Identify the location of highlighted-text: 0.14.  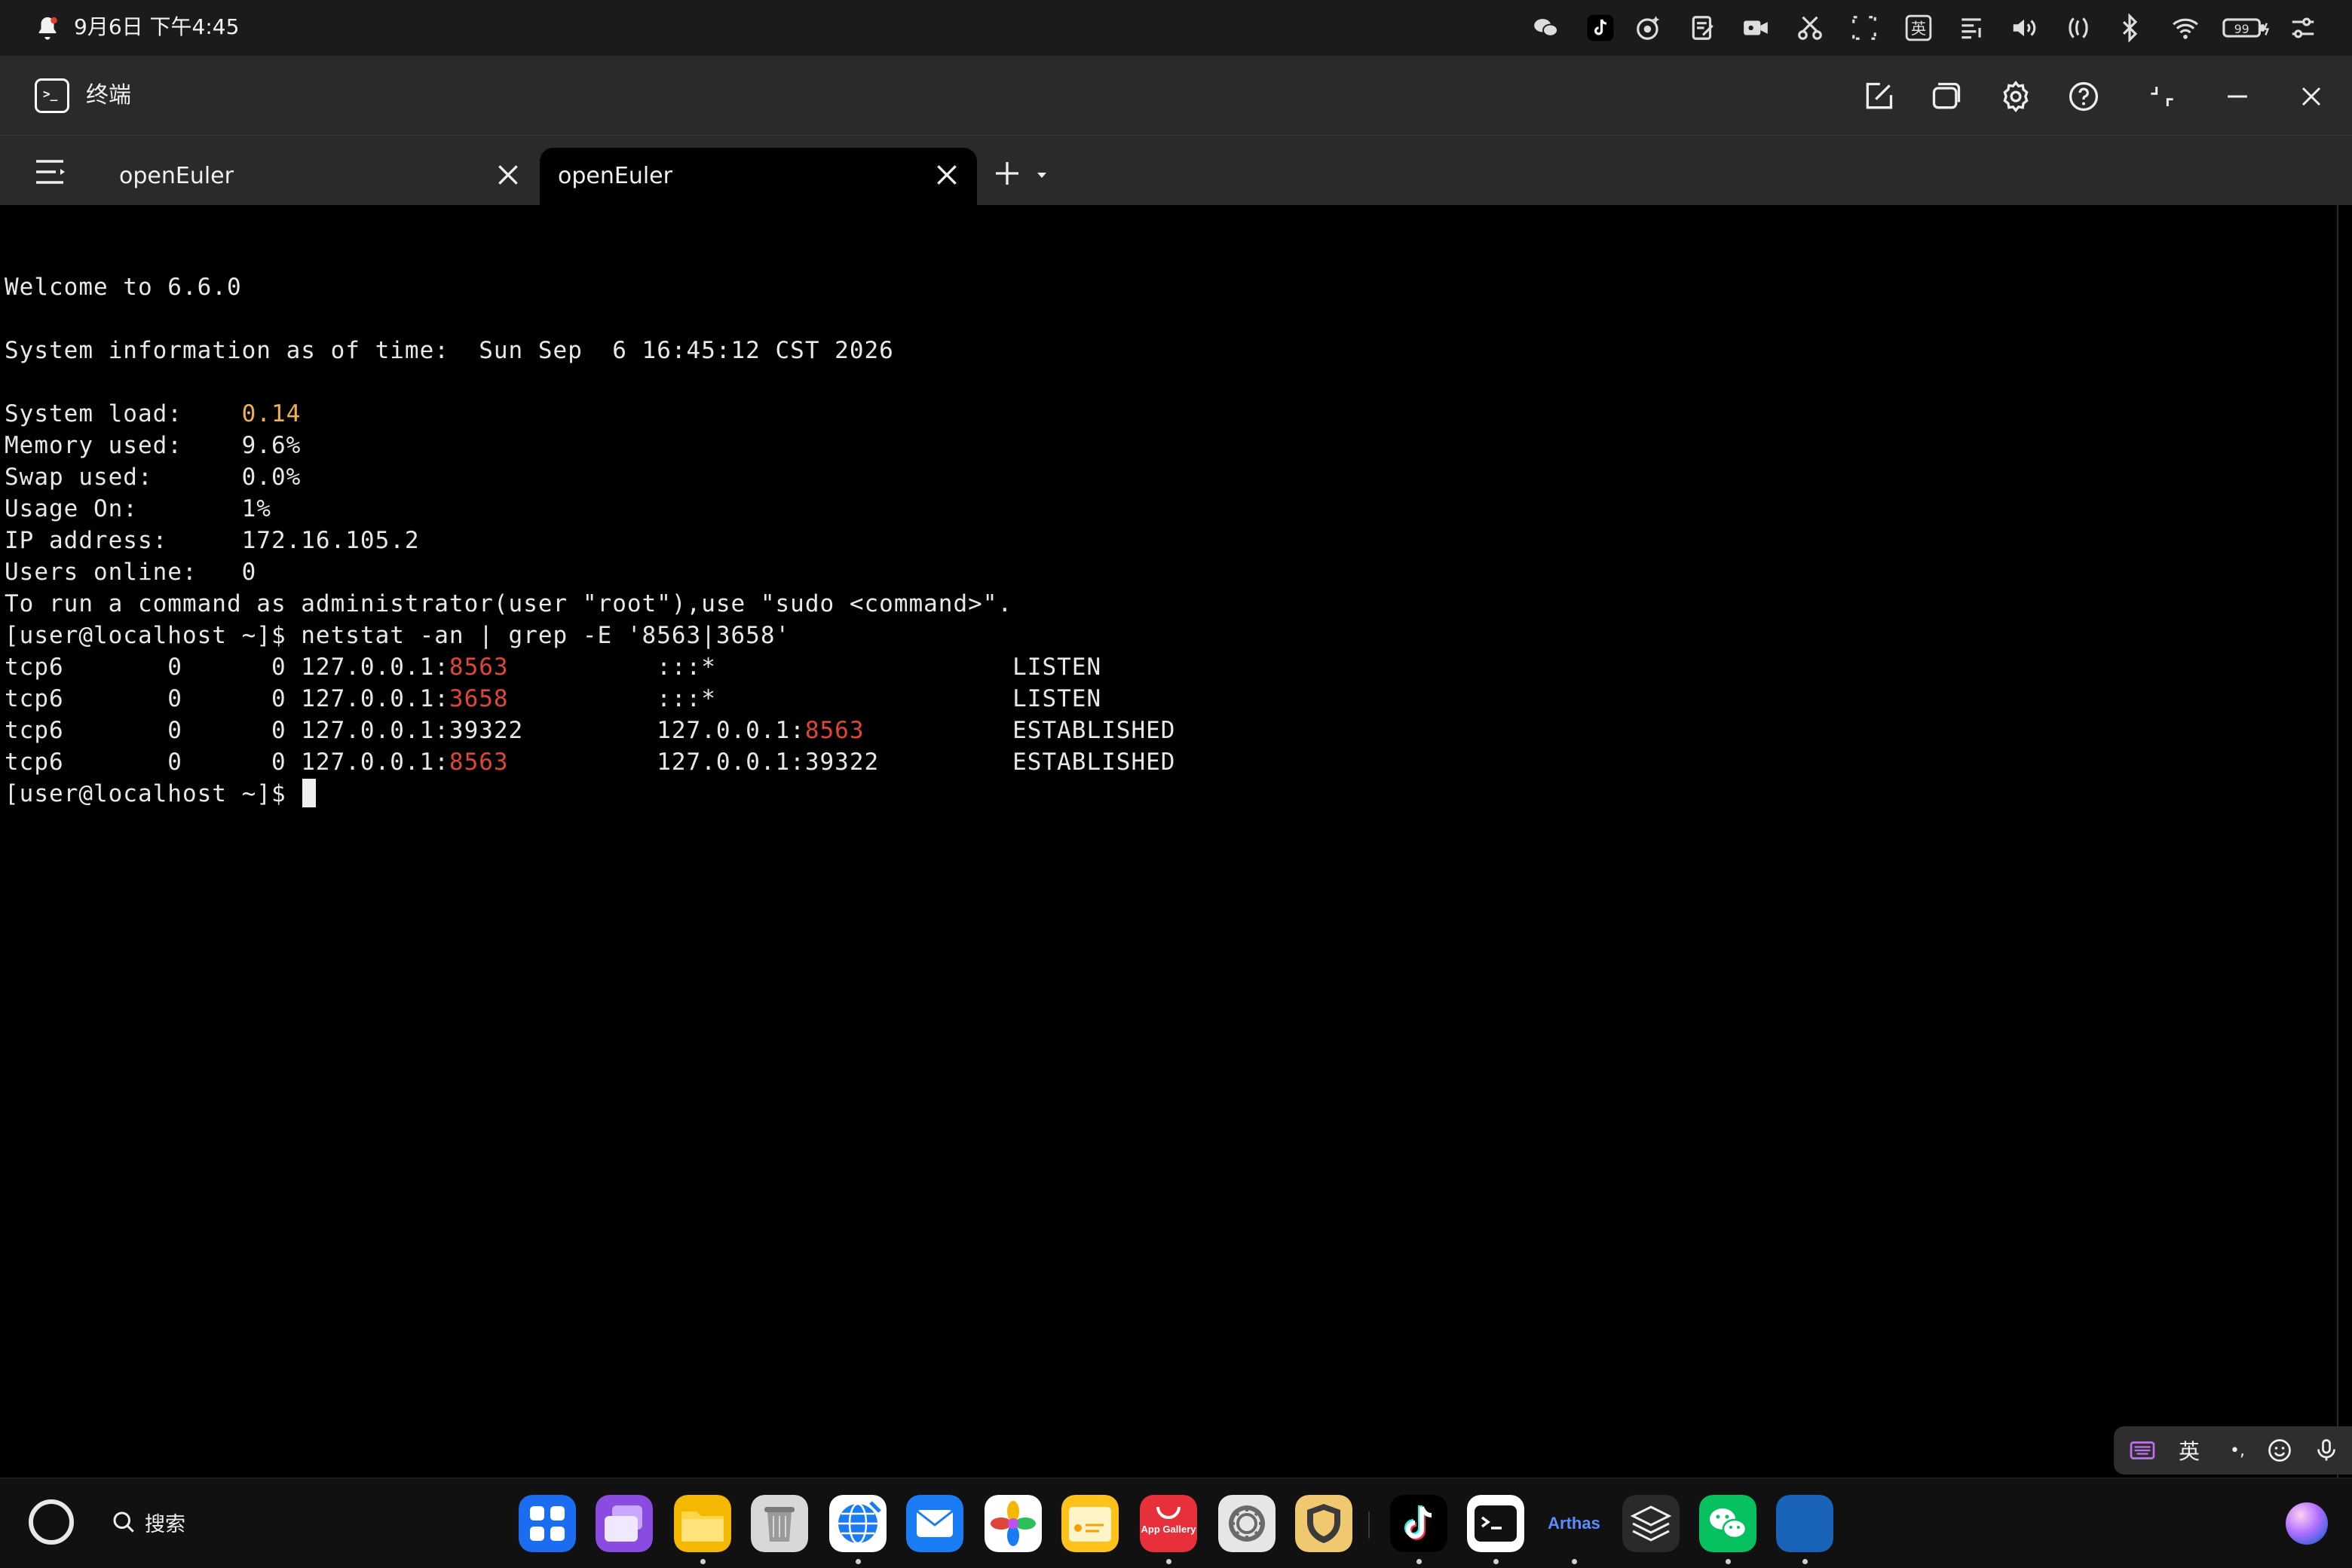
(271, 413).